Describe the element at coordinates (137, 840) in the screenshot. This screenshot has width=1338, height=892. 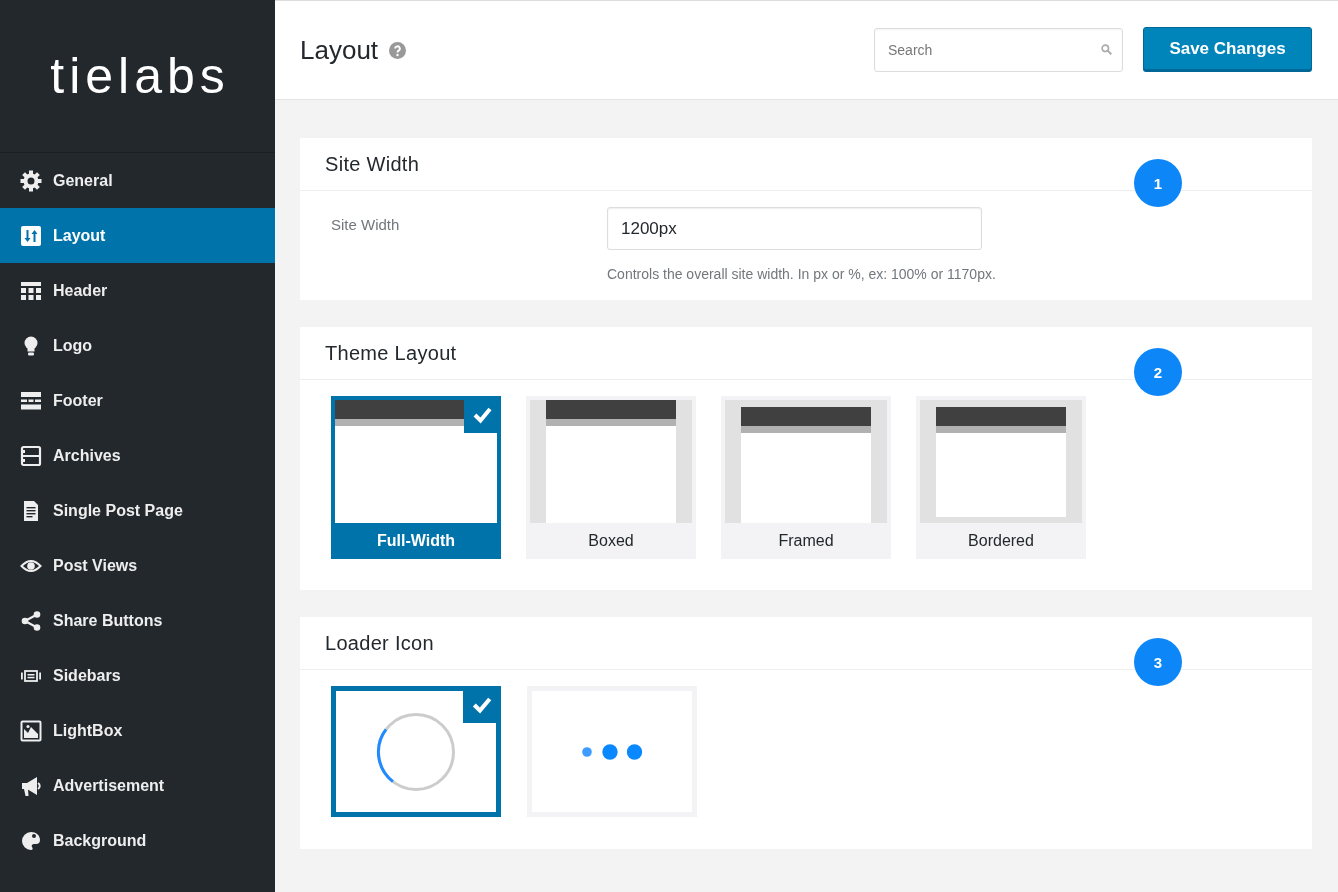
I see `sidebar-item: Background` at that location.